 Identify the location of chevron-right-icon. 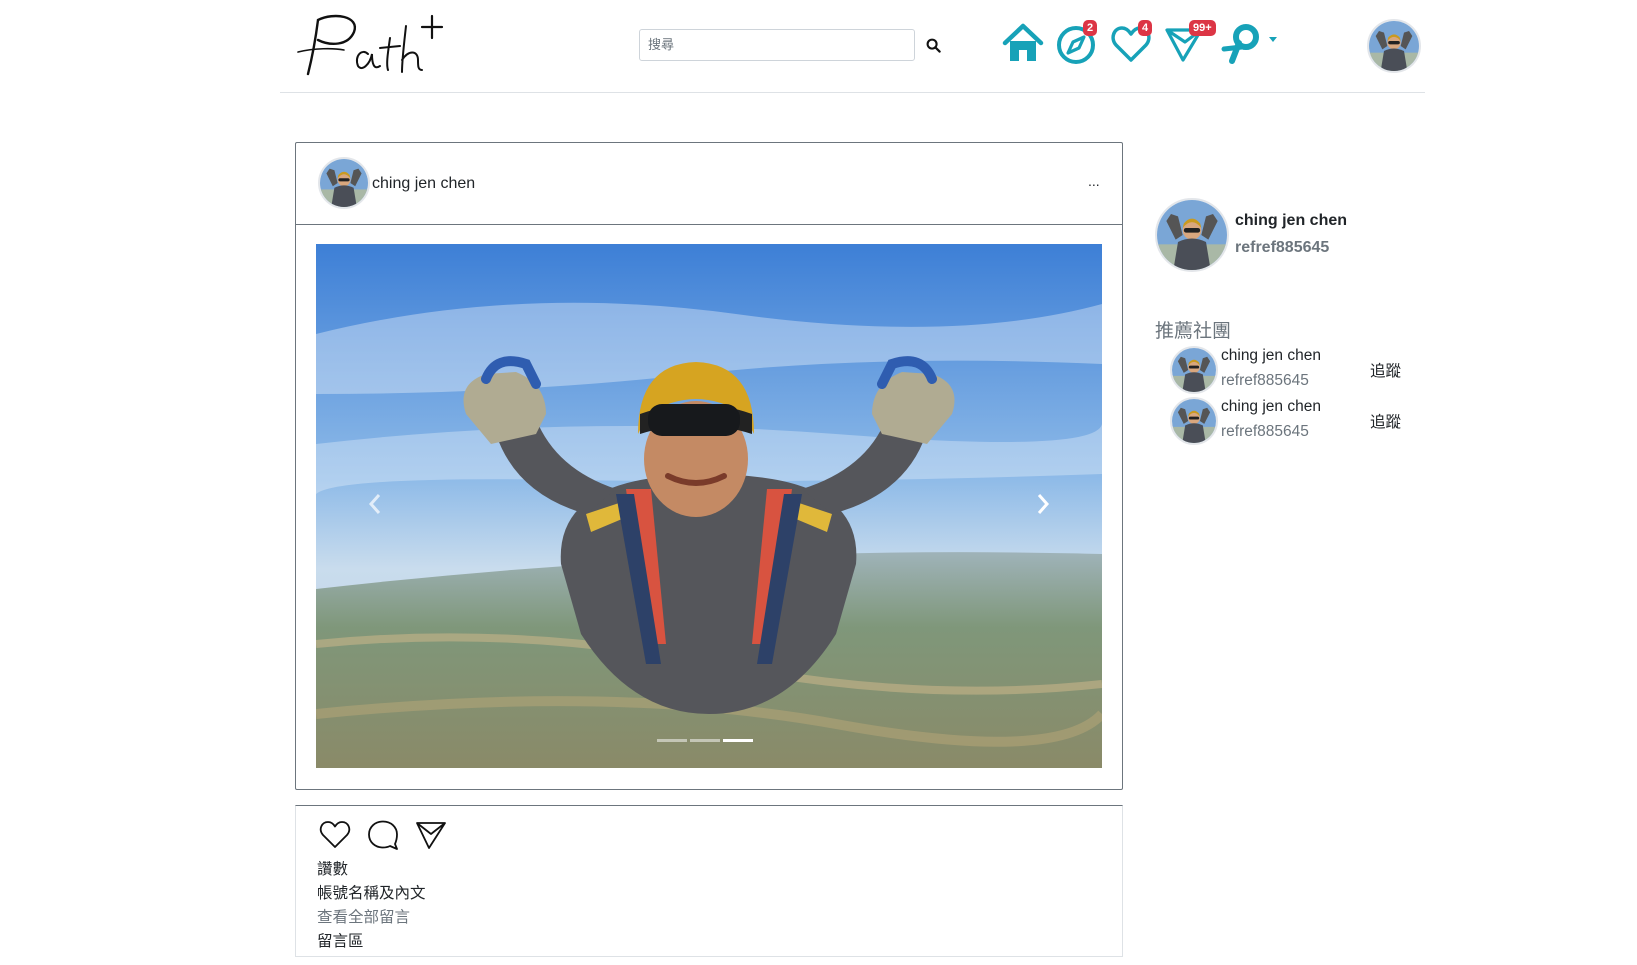
(1043, 504).